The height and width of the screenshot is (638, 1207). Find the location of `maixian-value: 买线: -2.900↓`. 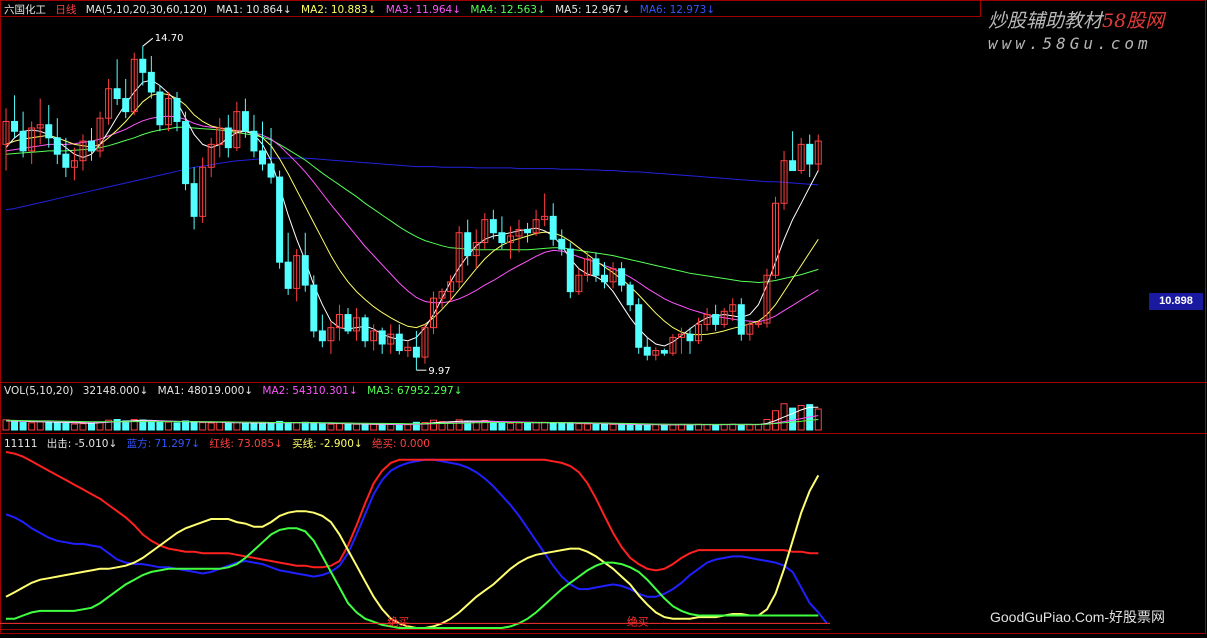

maixian-value: 买线: -2.900↓ is located at coordinates (327, 444).